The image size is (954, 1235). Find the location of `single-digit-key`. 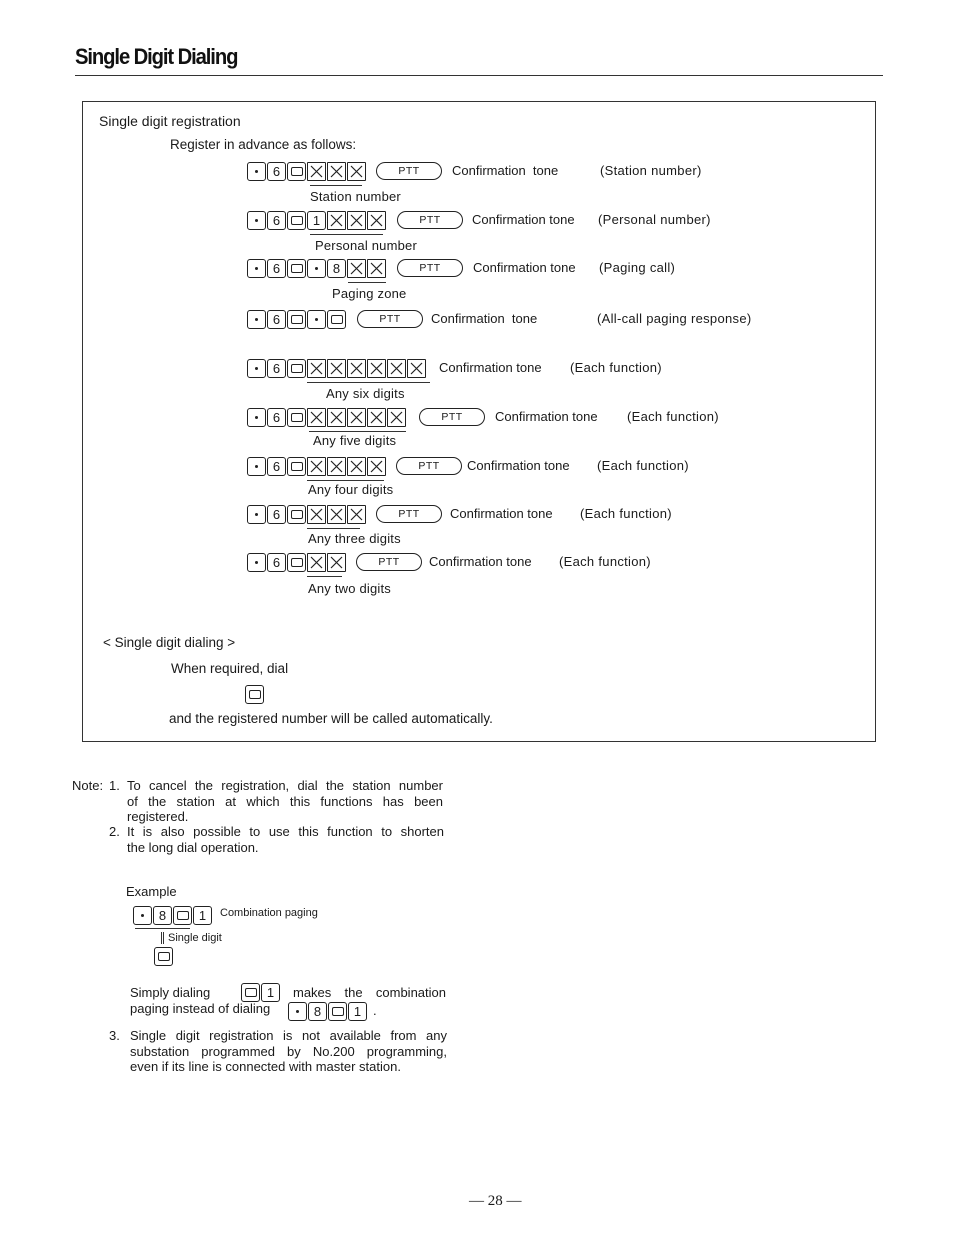

single-digit-key is located at coordinates (164, 956).